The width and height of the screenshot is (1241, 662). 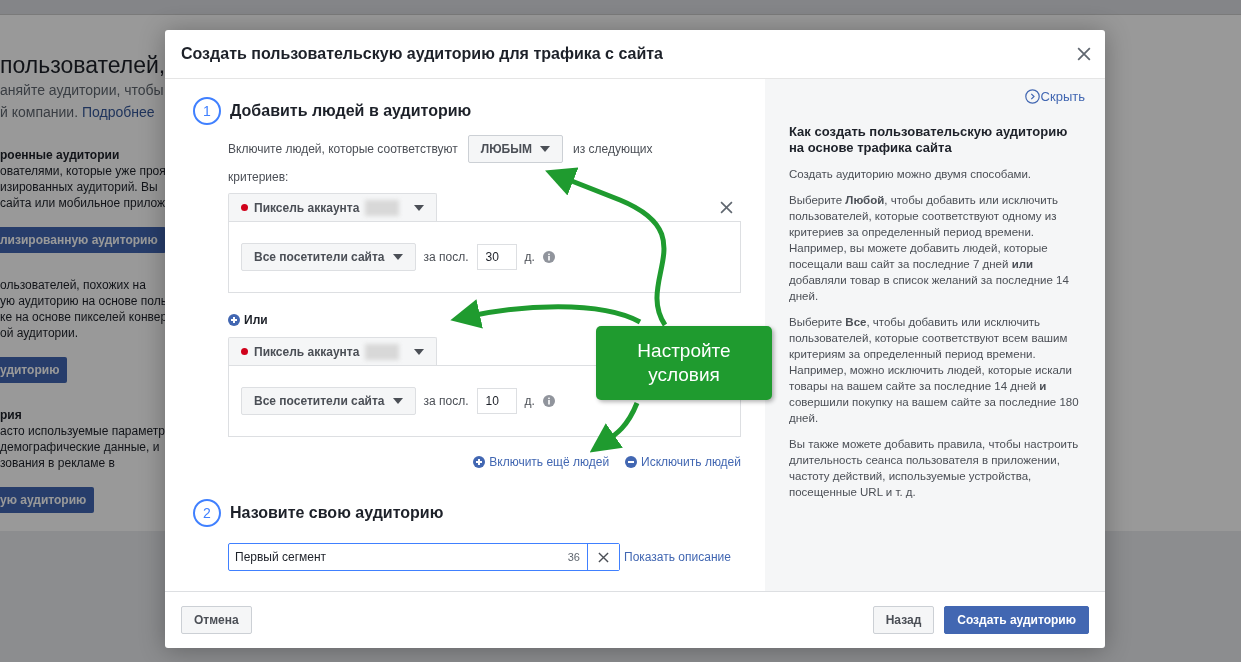 I want to click on more-link: Подробнее, so click(x=118, y=112).